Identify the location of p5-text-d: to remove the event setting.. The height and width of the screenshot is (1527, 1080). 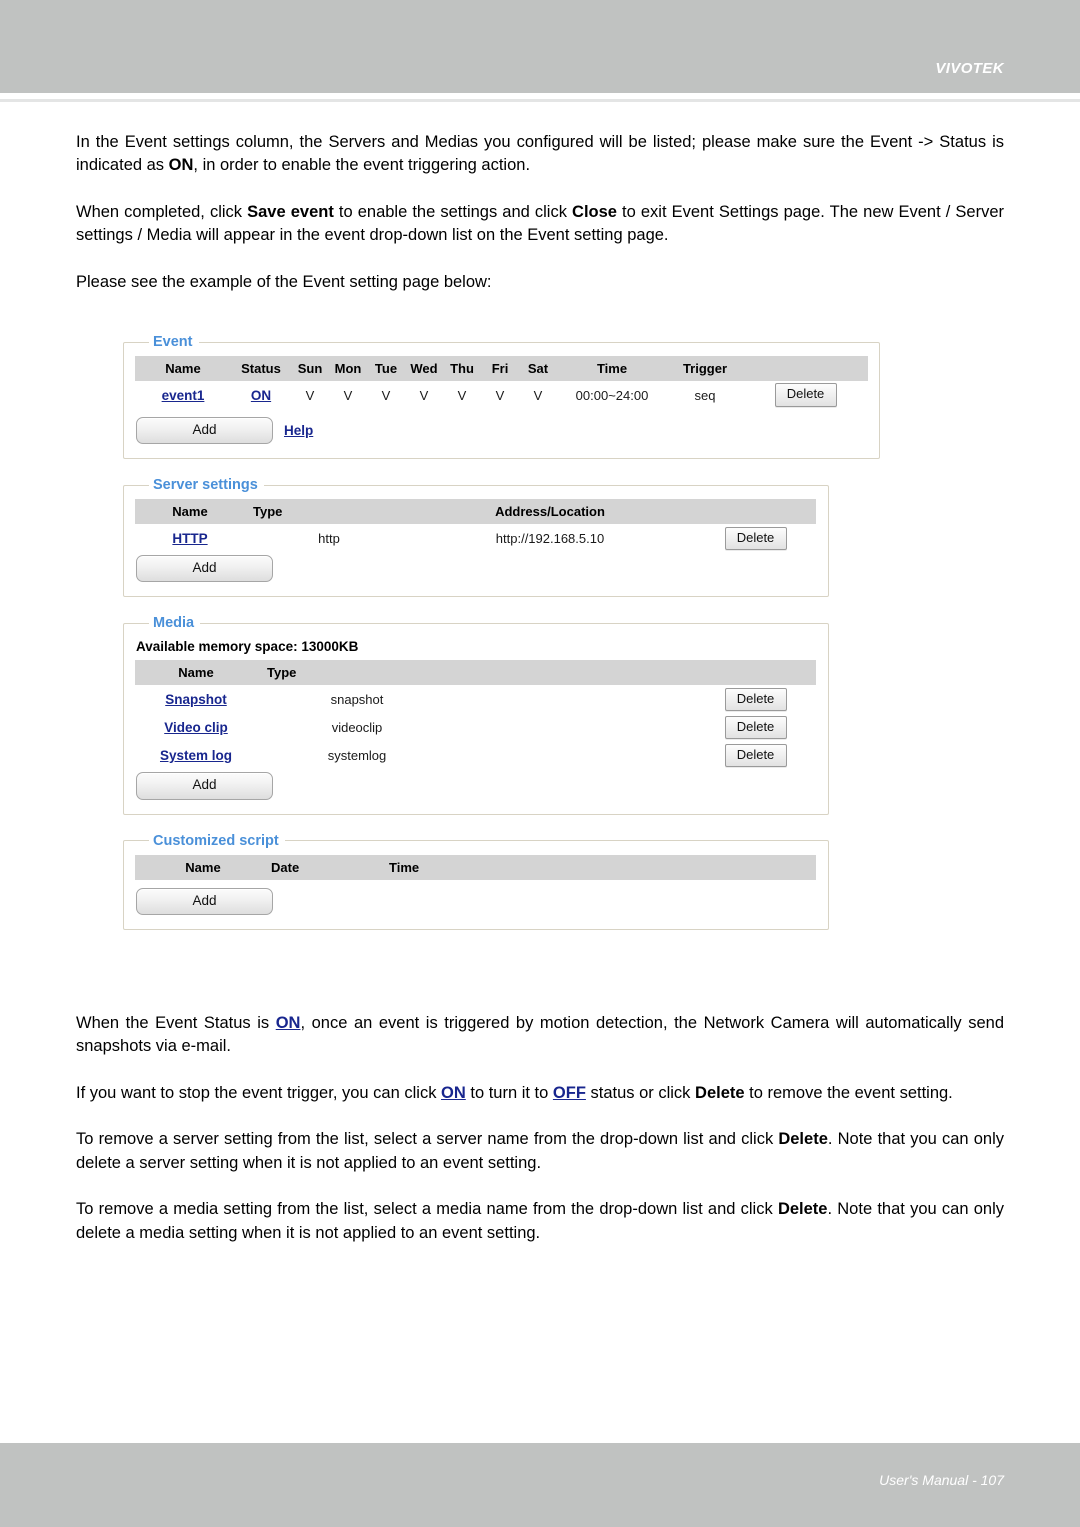
(848, 1092).